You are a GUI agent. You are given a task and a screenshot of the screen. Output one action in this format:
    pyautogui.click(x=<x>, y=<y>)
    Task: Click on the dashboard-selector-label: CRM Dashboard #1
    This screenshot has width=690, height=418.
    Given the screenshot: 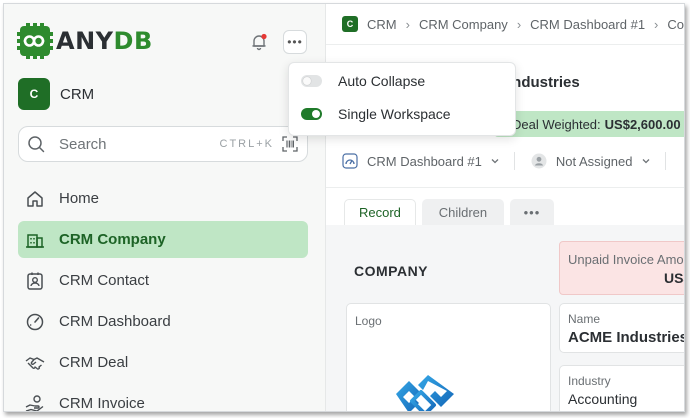 What is the action you would take?
    pyautogui.click(x=424, y=161)
    